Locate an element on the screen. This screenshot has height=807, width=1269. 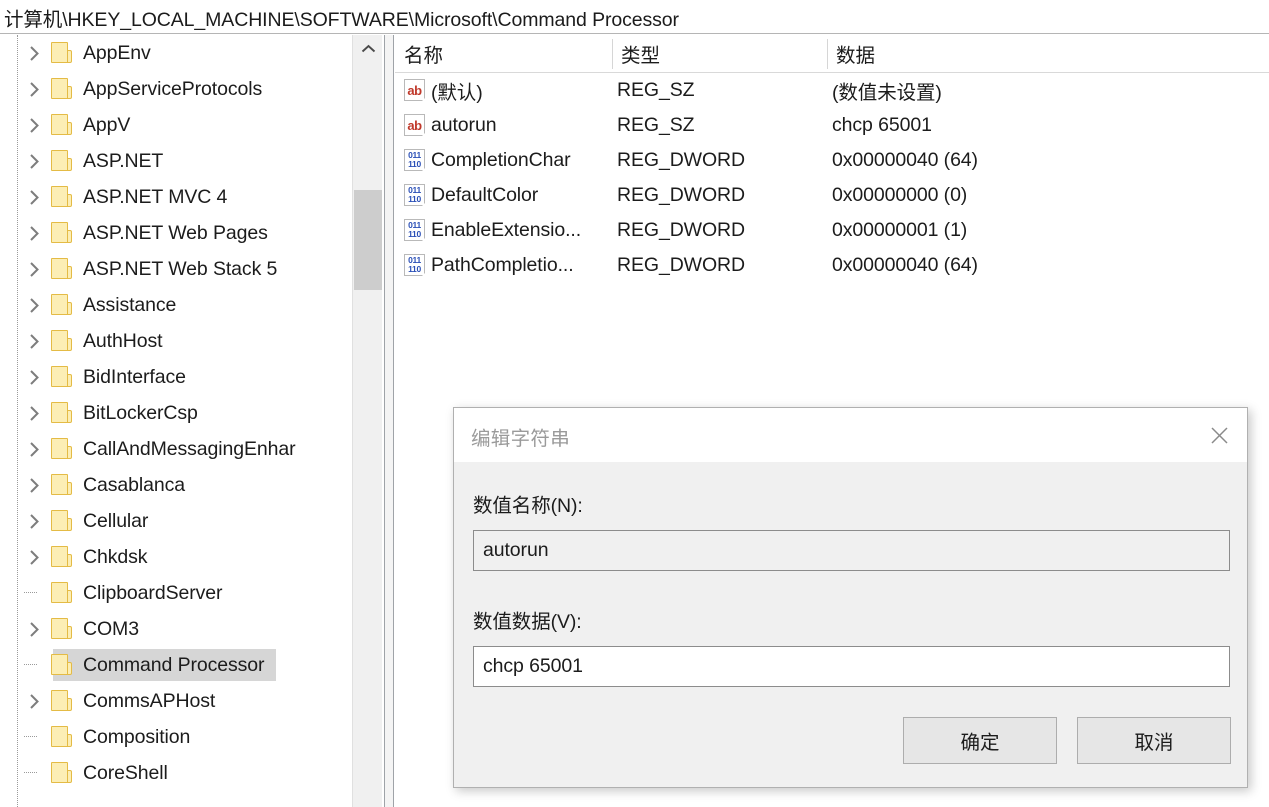
tree-item-assistance: Assistance is located at coordinates (176, 305).